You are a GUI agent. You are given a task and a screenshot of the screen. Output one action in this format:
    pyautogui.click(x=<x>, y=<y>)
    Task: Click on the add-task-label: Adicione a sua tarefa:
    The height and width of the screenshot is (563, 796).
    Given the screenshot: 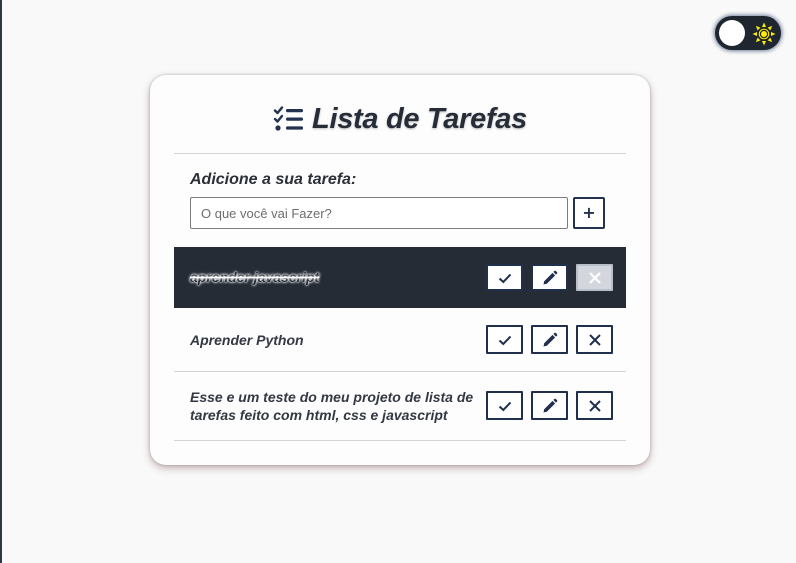 What is the action you would take?
    pyautogui.click(x=273, y=179)
    